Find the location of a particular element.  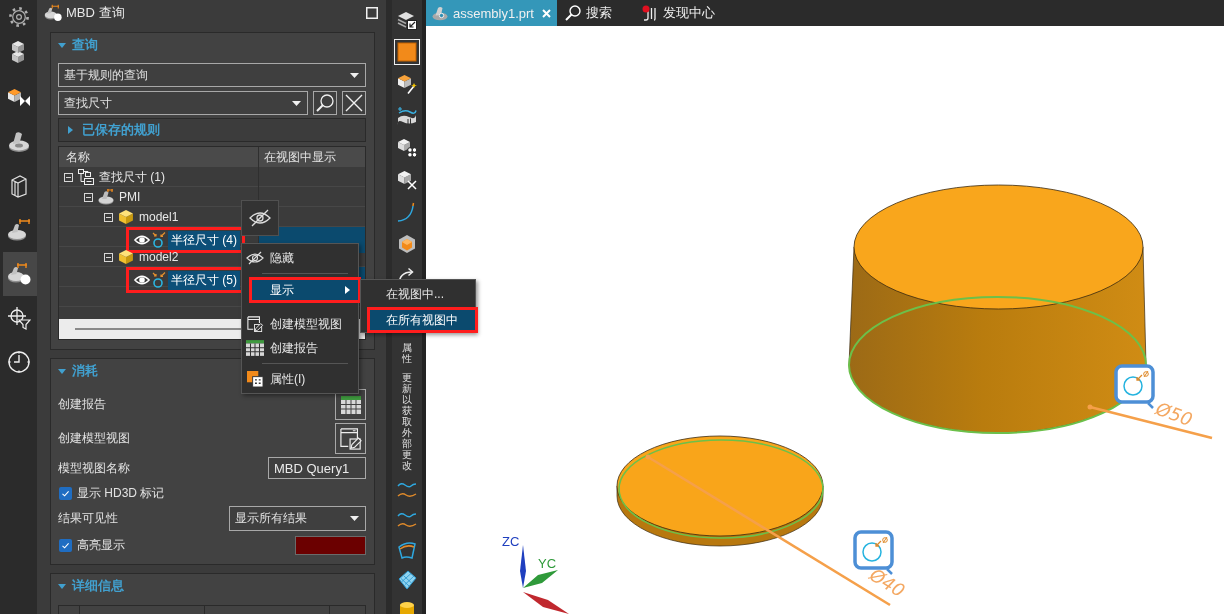

submenu-arrow-icon is located at coordinates (347, 290).